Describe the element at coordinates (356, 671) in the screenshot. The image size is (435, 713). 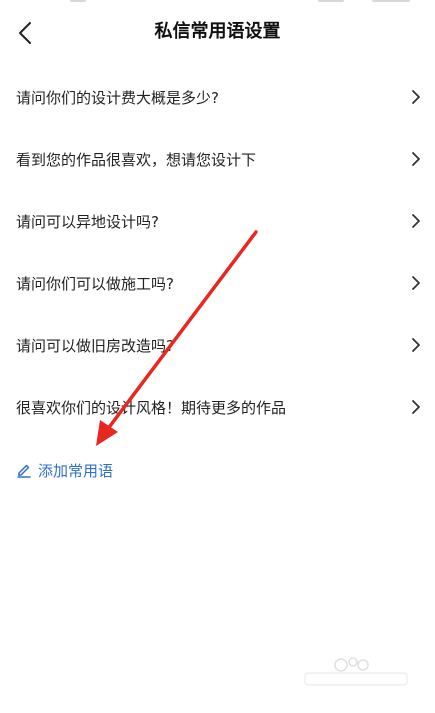
I see `watermark-logo` at that location.